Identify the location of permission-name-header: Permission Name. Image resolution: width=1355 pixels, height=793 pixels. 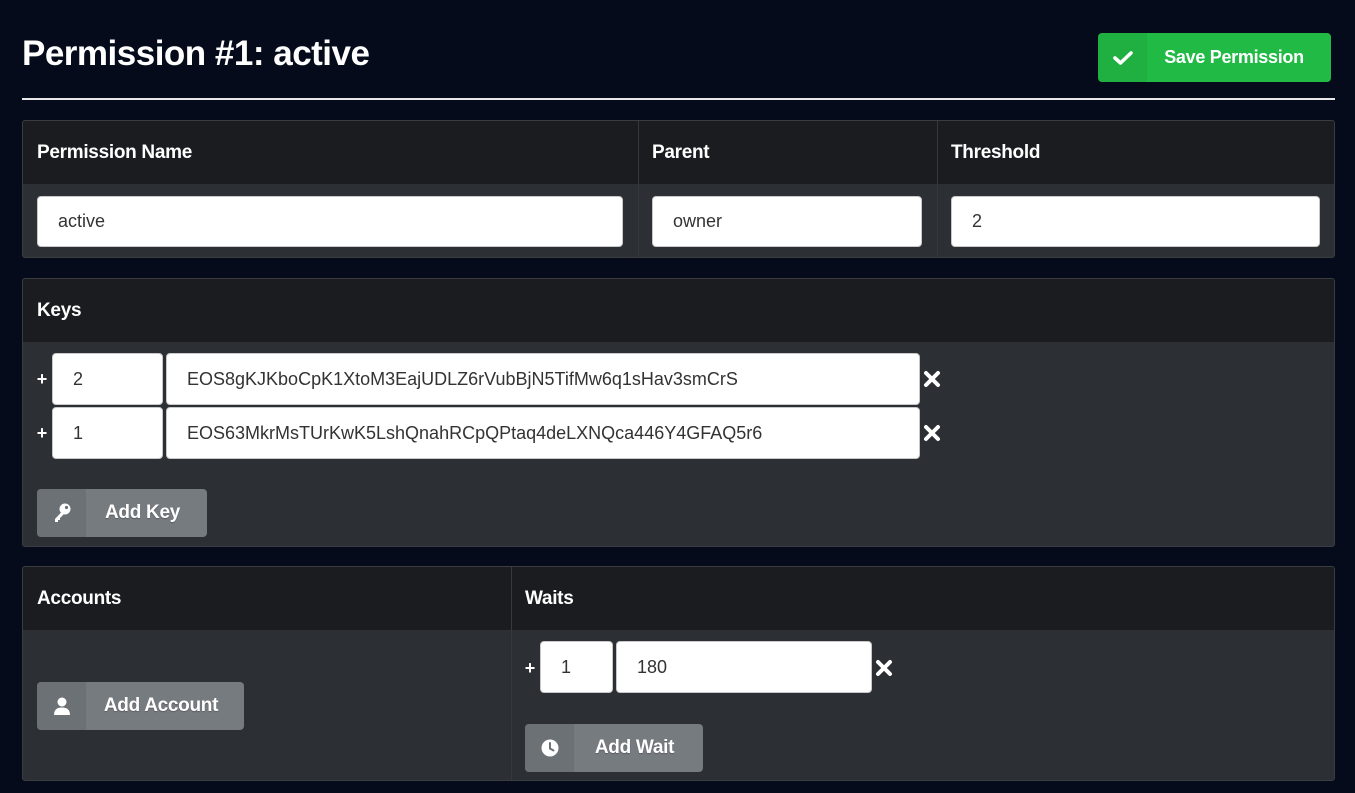
(114, 152).